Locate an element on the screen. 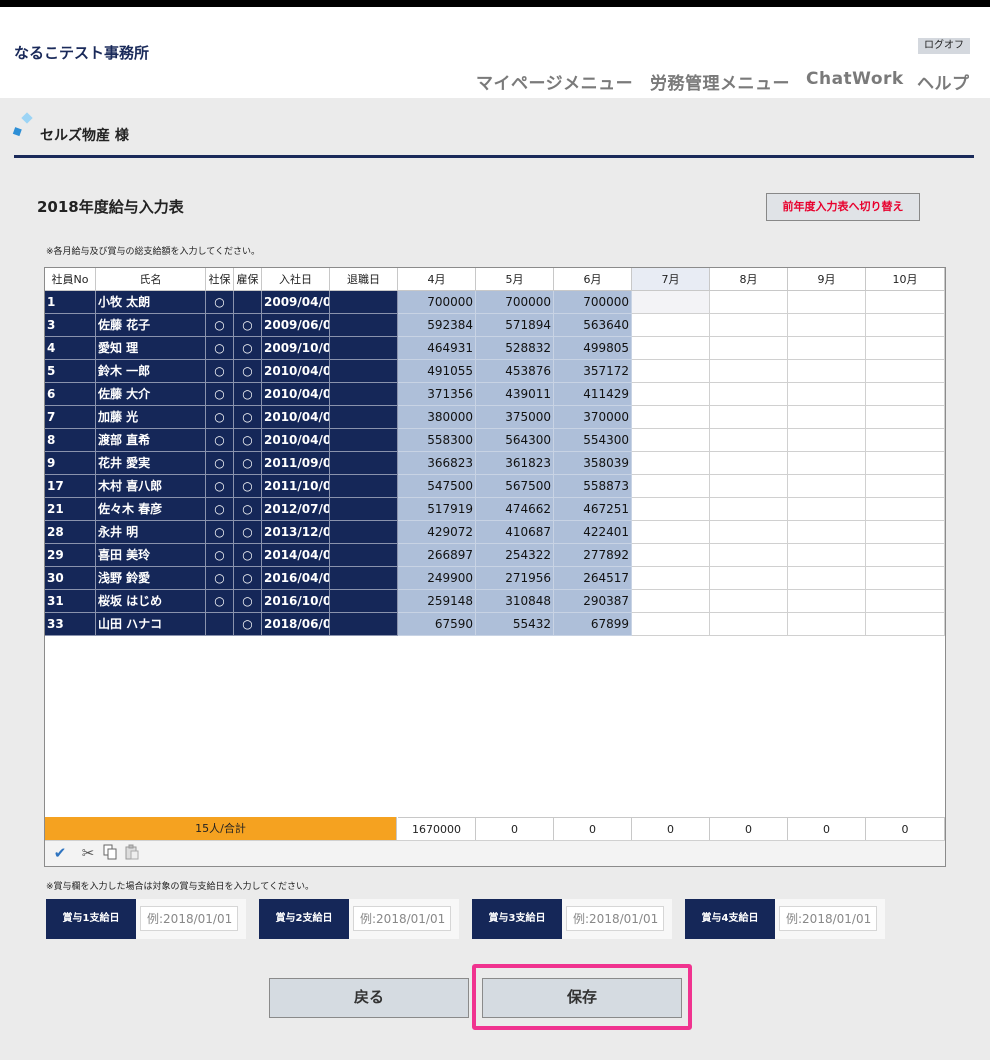 The image size is (990, 1060). cell-jun: 558873 is located at coordinates (593, 486).